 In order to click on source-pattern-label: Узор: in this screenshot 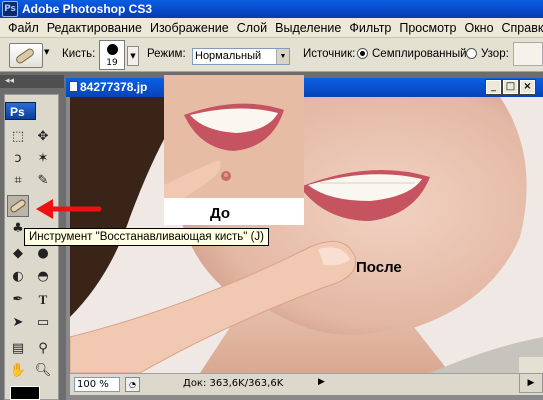, I will do `click(495, 54)`.